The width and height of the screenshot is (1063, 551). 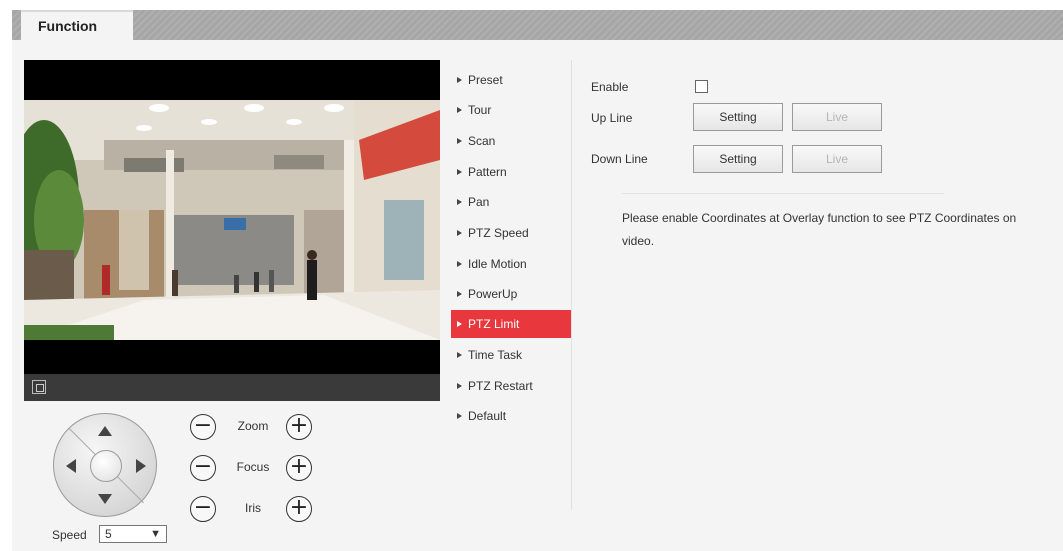 What do you see at coordinates (480, 110) in the screenshot?
I see `menu-item-label: Tour` at bounding box center [480, 110].